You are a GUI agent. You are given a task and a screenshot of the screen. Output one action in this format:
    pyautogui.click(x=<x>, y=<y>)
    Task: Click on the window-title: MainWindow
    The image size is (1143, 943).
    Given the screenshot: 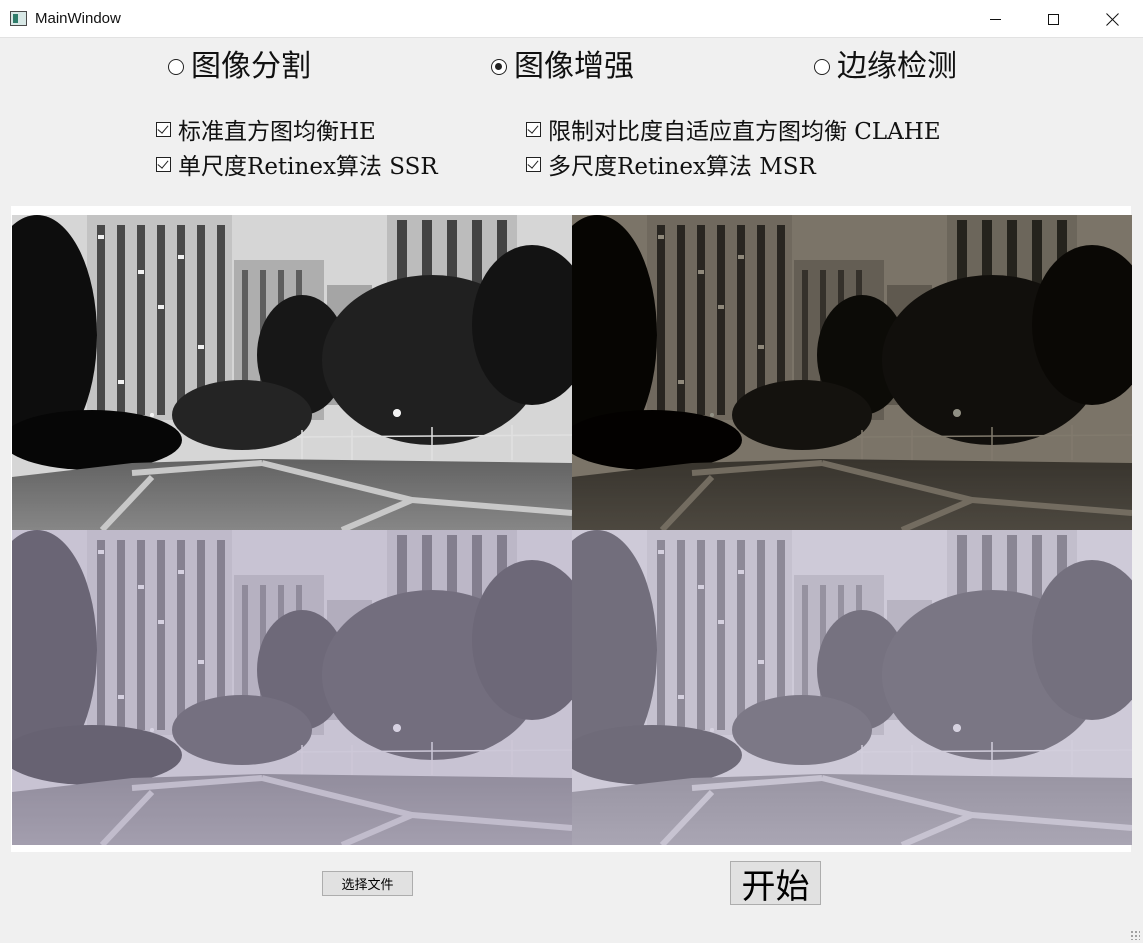 What is the action you would take?
    pyautogui.click(x=78, y=18)
    